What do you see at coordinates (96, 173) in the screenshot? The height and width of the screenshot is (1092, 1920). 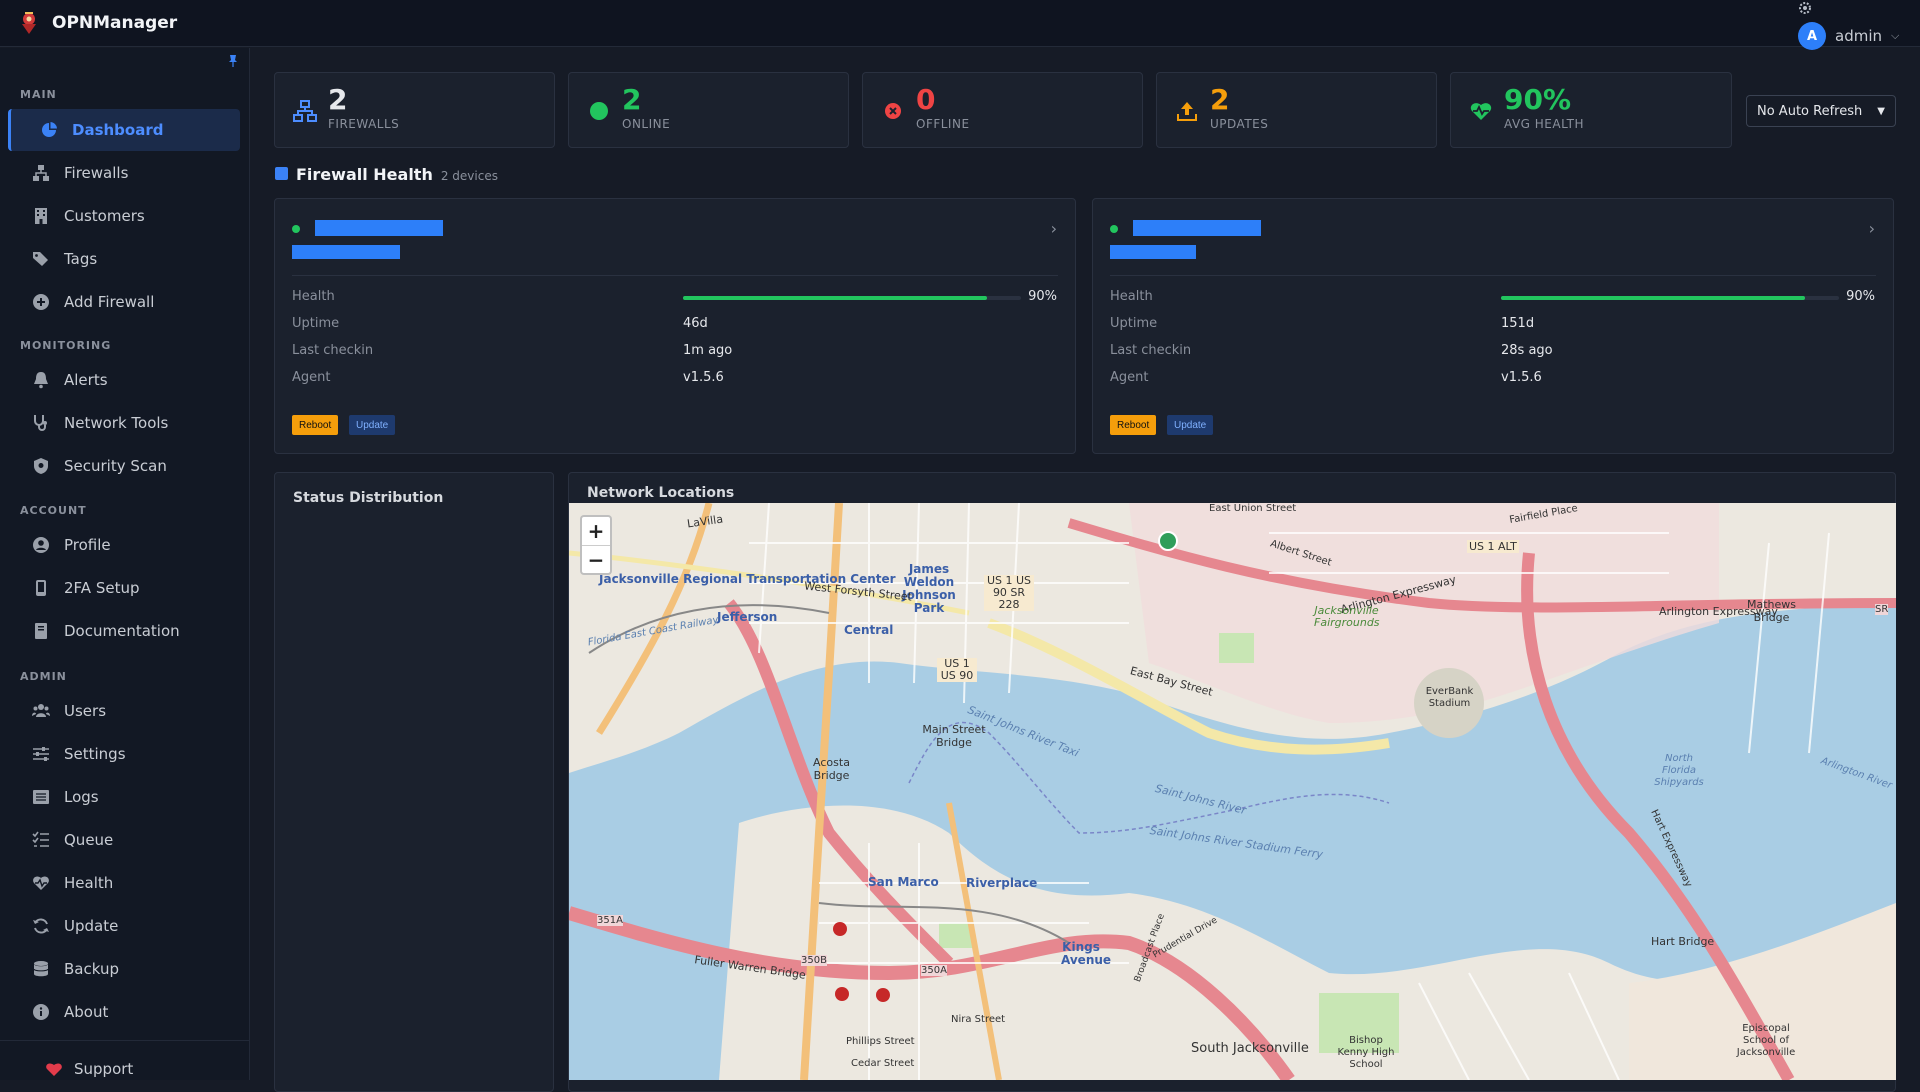 I see `sidebar-item-label: Firewalls` at bounding box center [96, 173].